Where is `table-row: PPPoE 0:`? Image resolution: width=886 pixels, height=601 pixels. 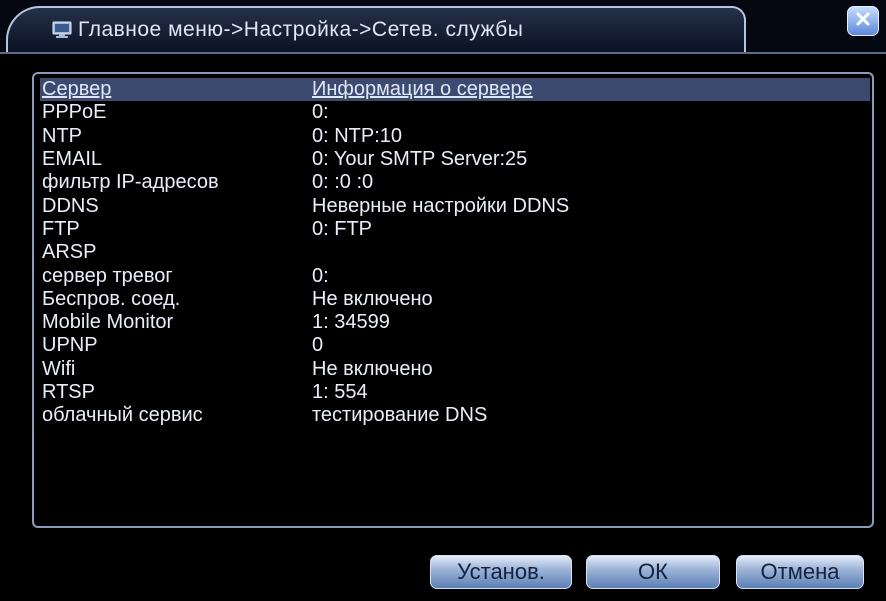 table-row: PPPoE 0: is located at coordinates (455, 112).